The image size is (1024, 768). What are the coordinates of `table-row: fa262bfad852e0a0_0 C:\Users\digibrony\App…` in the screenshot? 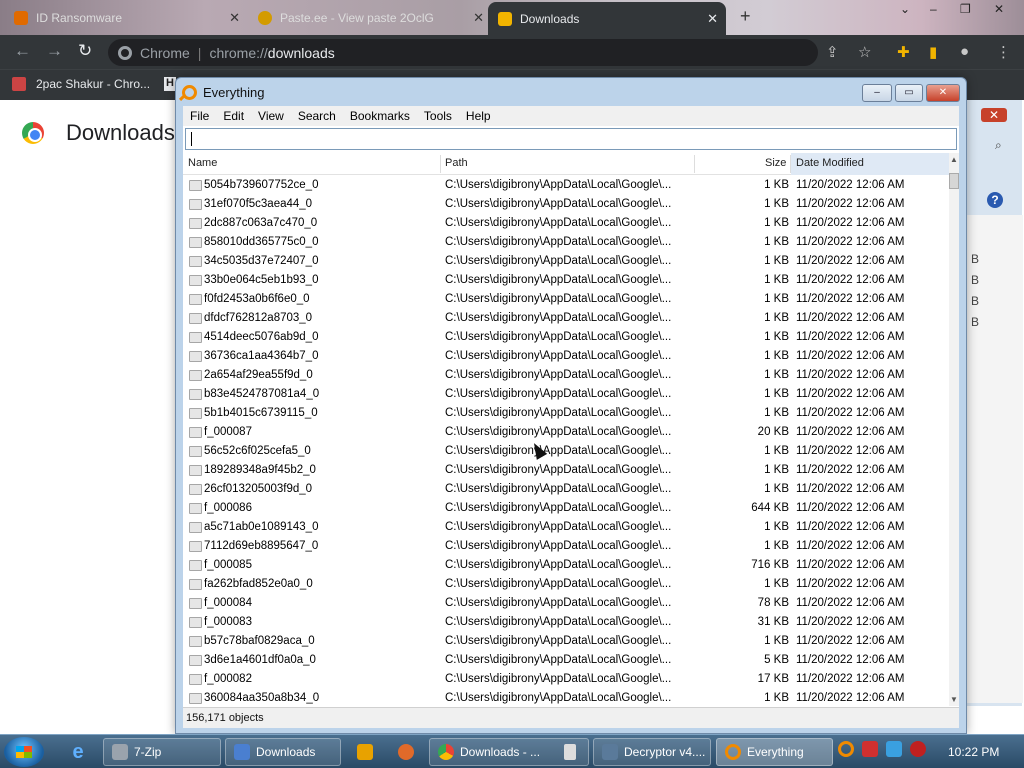 It's located at (566, 584).